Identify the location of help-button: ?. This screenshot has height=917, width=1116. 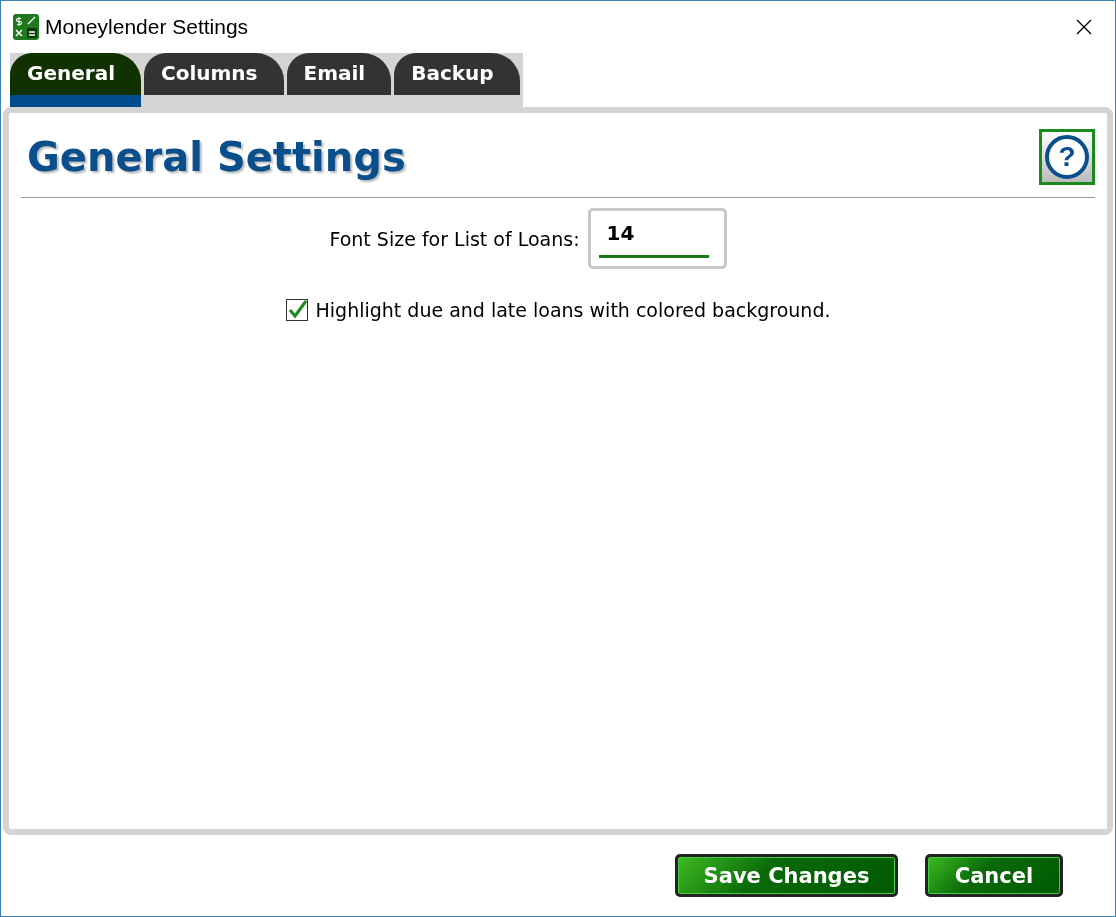
(1067, 157).